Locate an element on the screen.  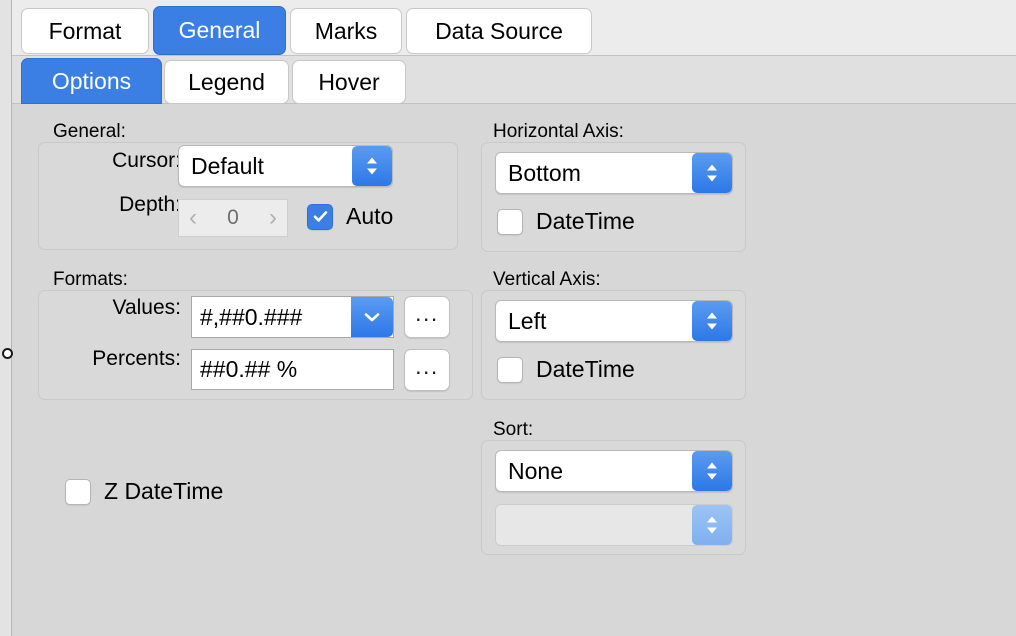
tab-options: Options is located at coordinates (91, 81).